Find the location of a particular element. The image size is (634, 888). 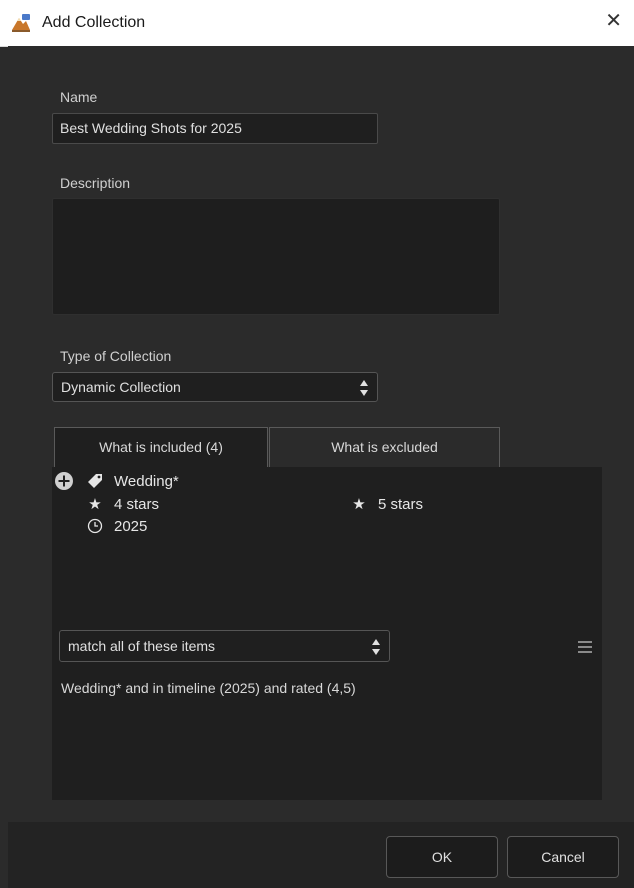

title-bar: Add Collection ✕ is located at coordinates (317, 23).